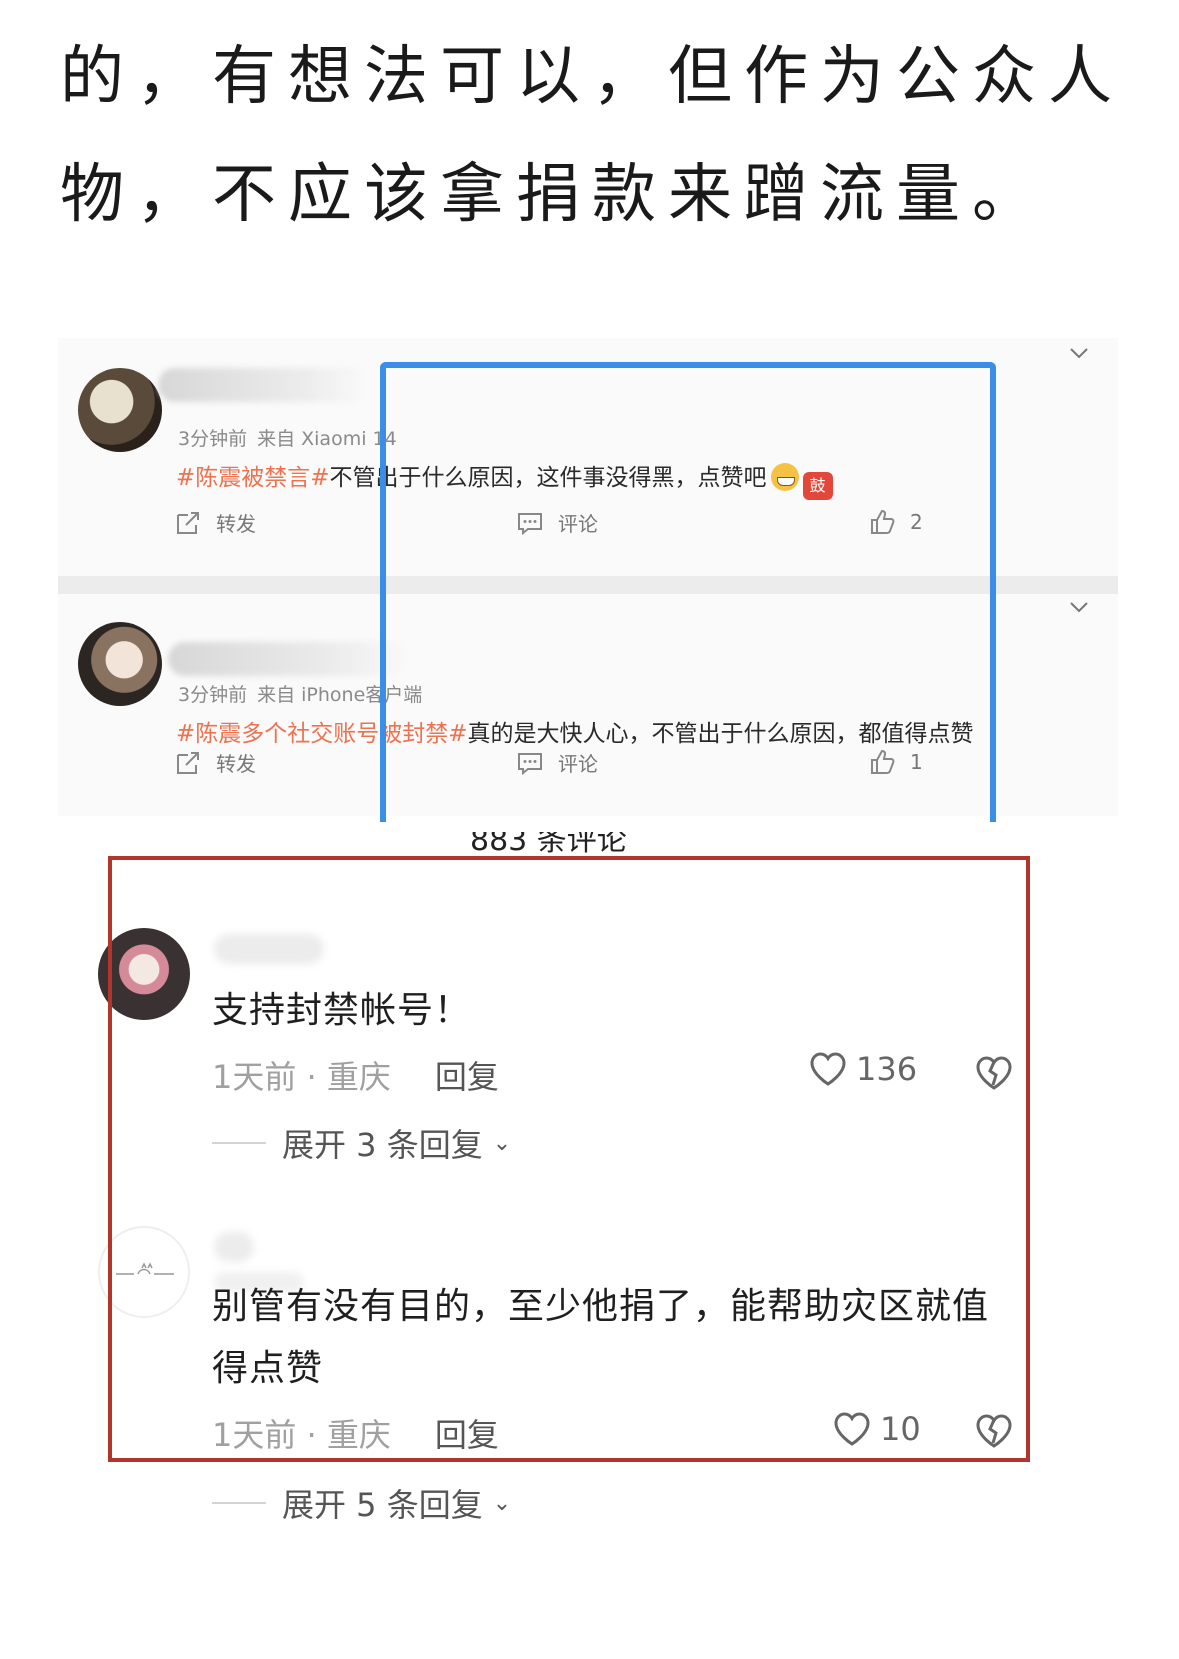  I want to click on expand-replies-button: 展开 5 条回复 ⌄, so click(361, 1503).